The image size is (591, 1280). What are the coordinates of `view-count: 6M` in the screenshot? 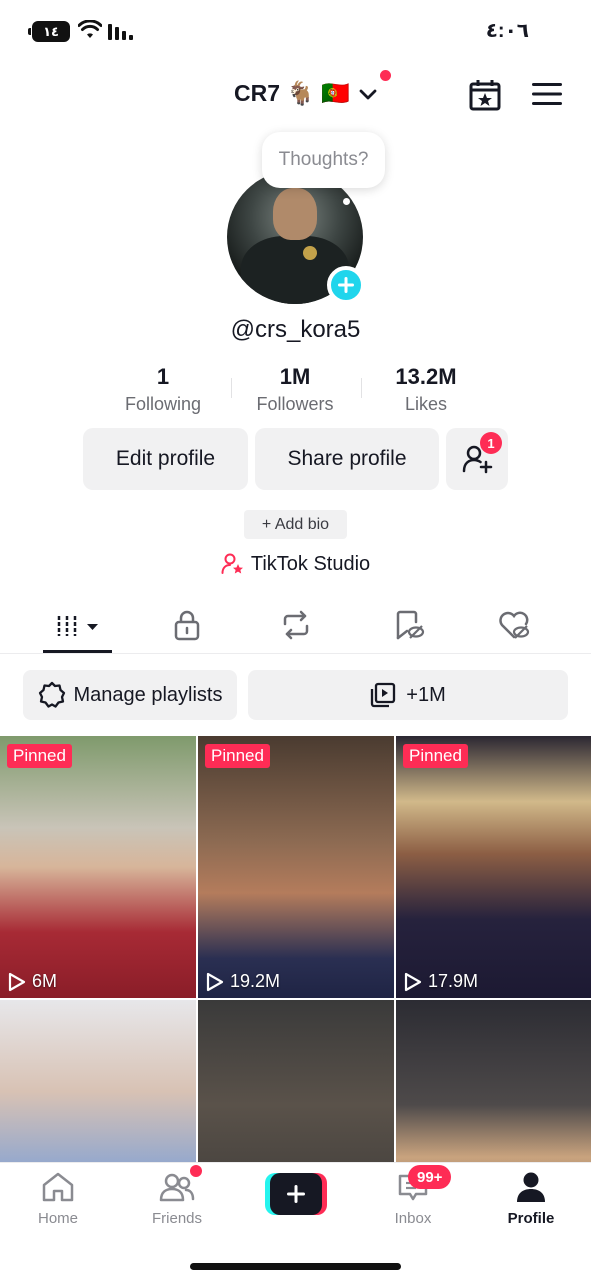 It's located at (32, 981).